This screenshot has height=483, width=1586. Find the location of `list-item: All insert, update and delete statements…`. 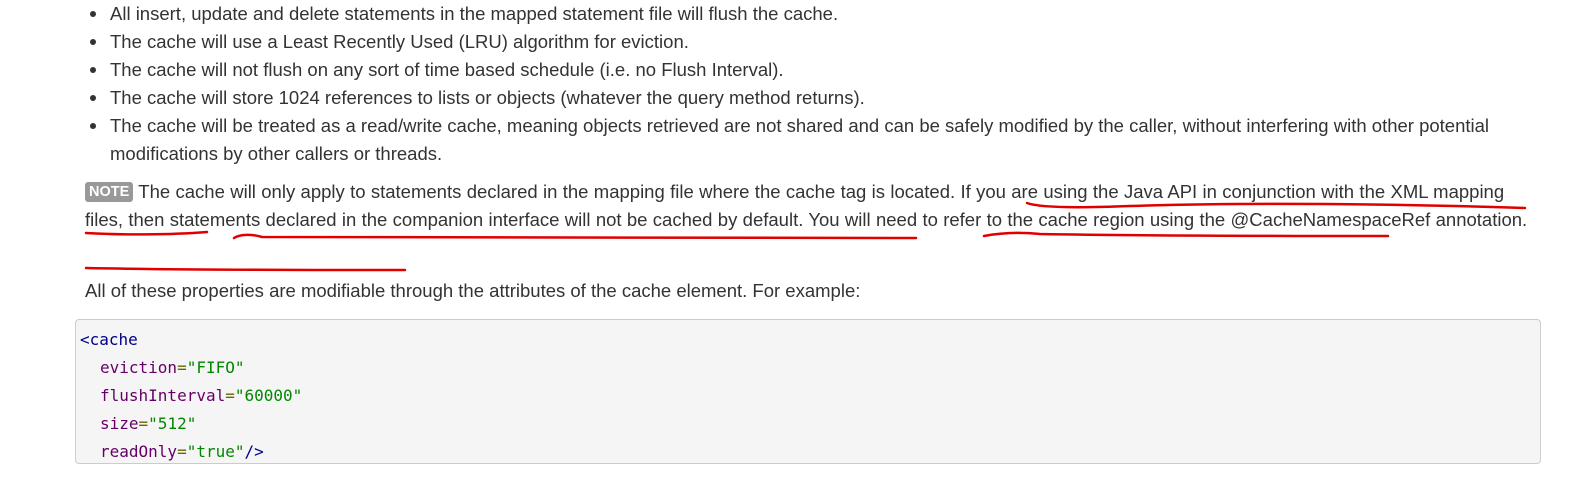

list-item: All insert, update and delete statements… is located at coordinates (815, 14).